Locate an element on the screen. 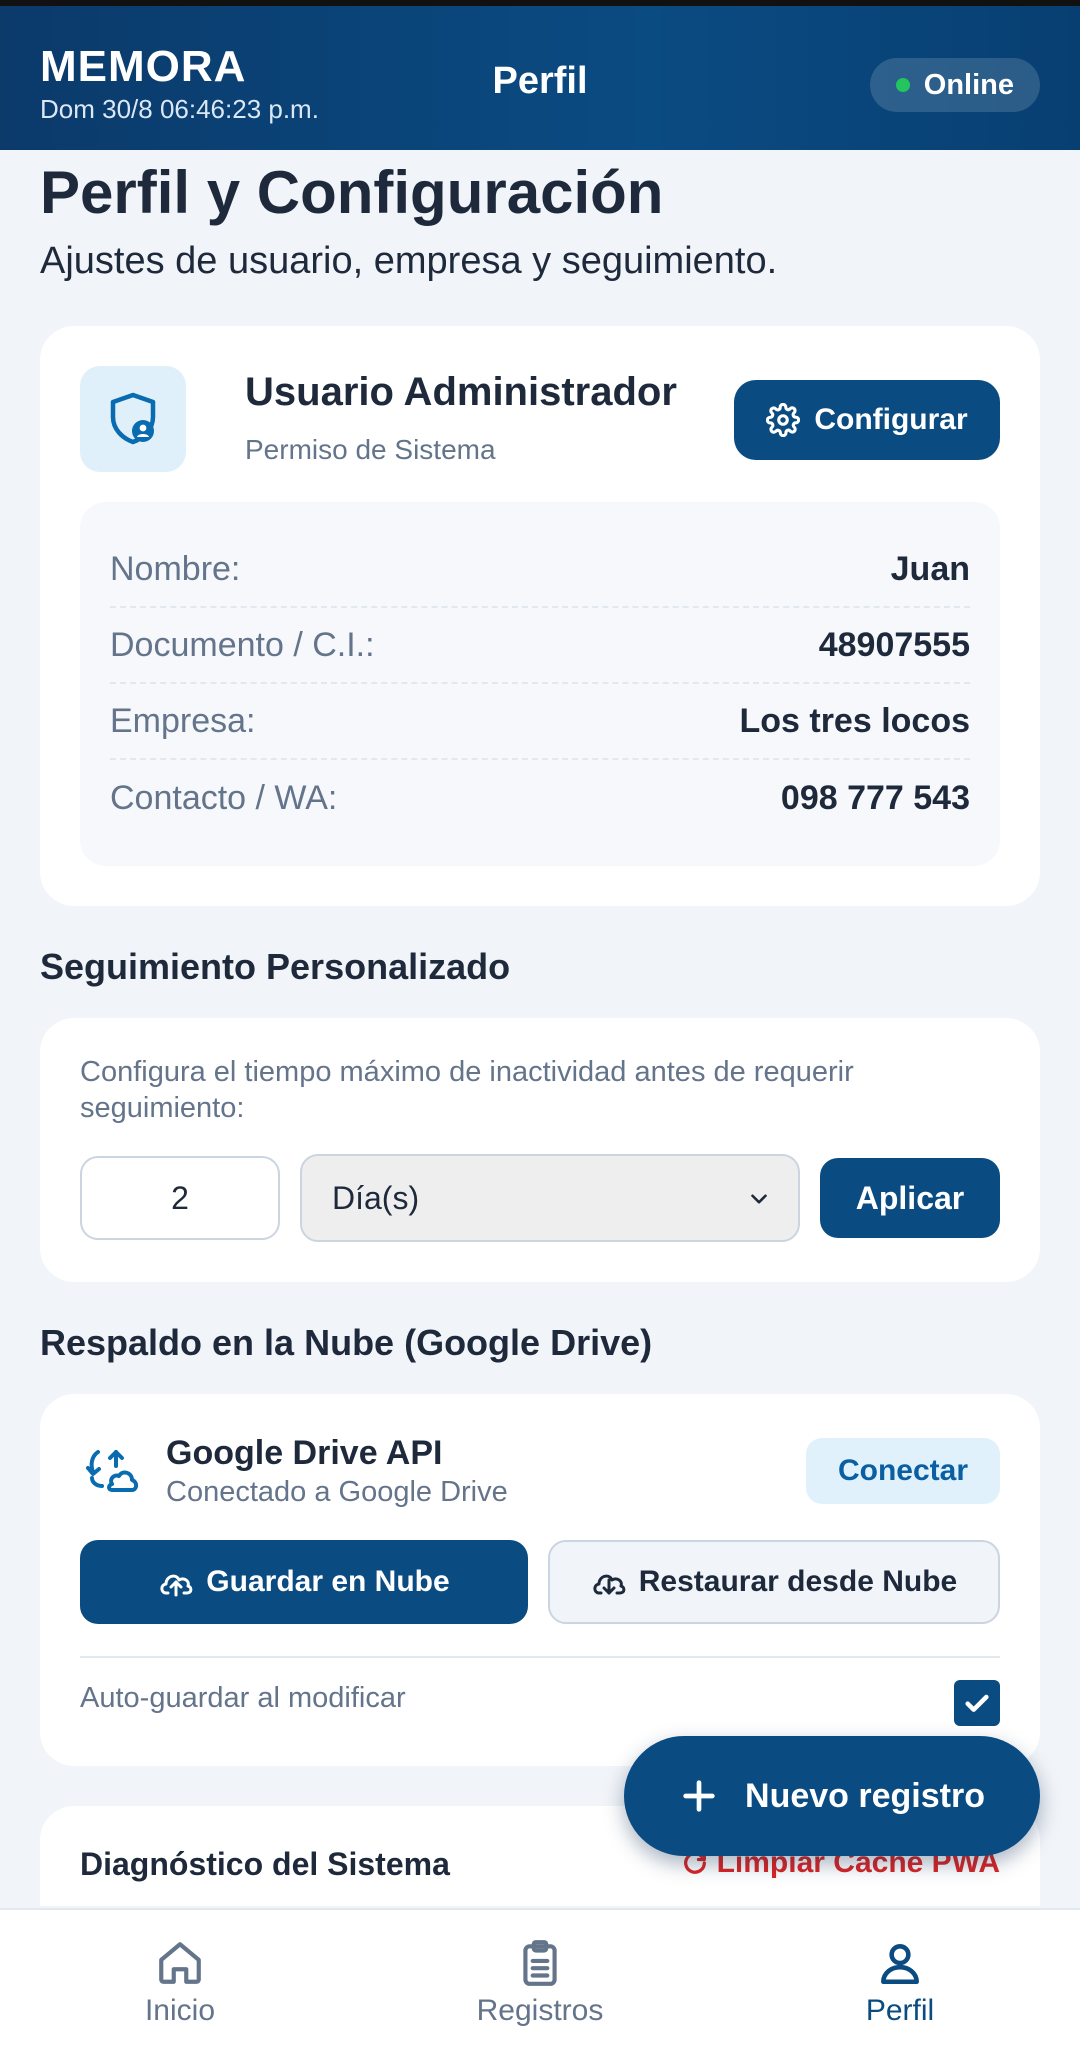 Image resolution: width=1080 pixels, height=2058 pixels. cloud-download-icon is located at coordinates (609, 1584).